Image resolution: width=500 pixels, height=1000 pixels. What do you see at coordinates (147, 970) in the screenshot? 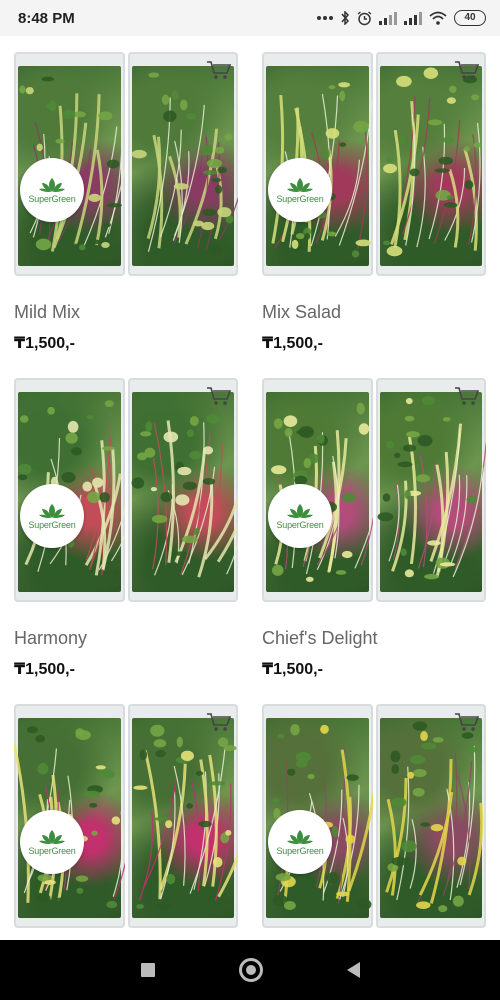
I see `recents-button` at bounding box center [147, 970].